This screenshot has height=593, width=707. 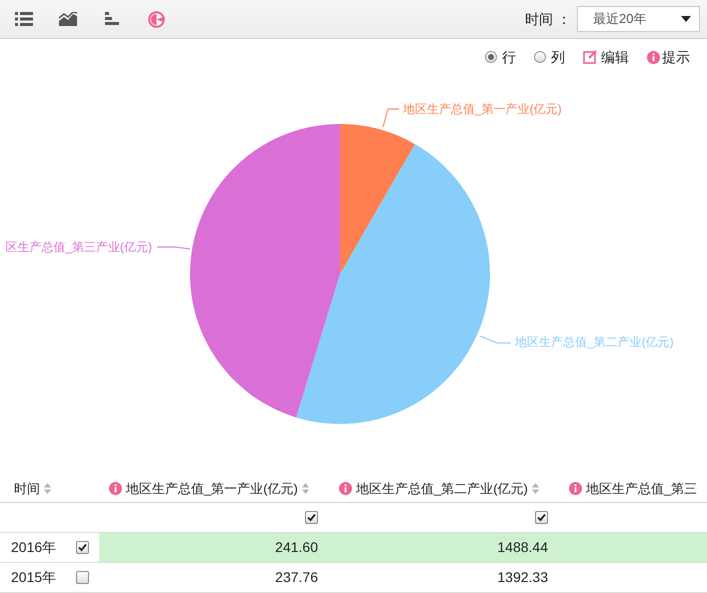 I want to click on caret-icon, so click(x=686, y=19).